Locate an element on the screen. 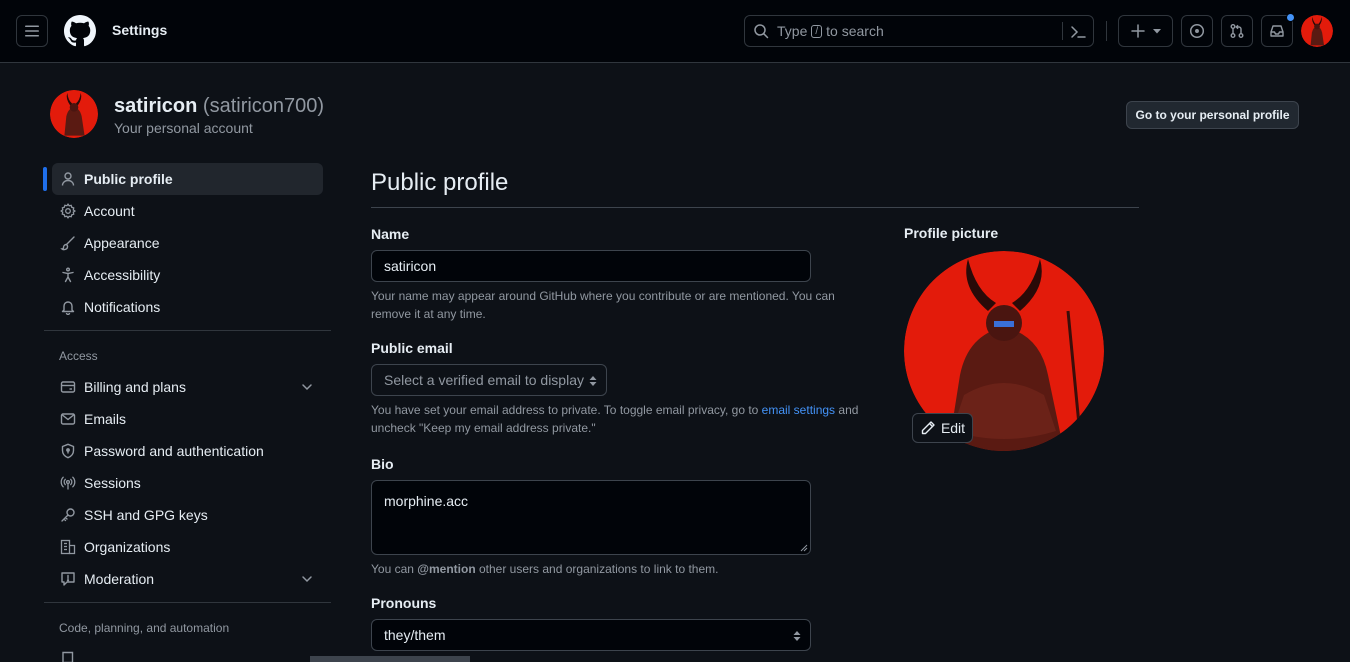  search-input: Type / to search is located at coordinates (919, 31).